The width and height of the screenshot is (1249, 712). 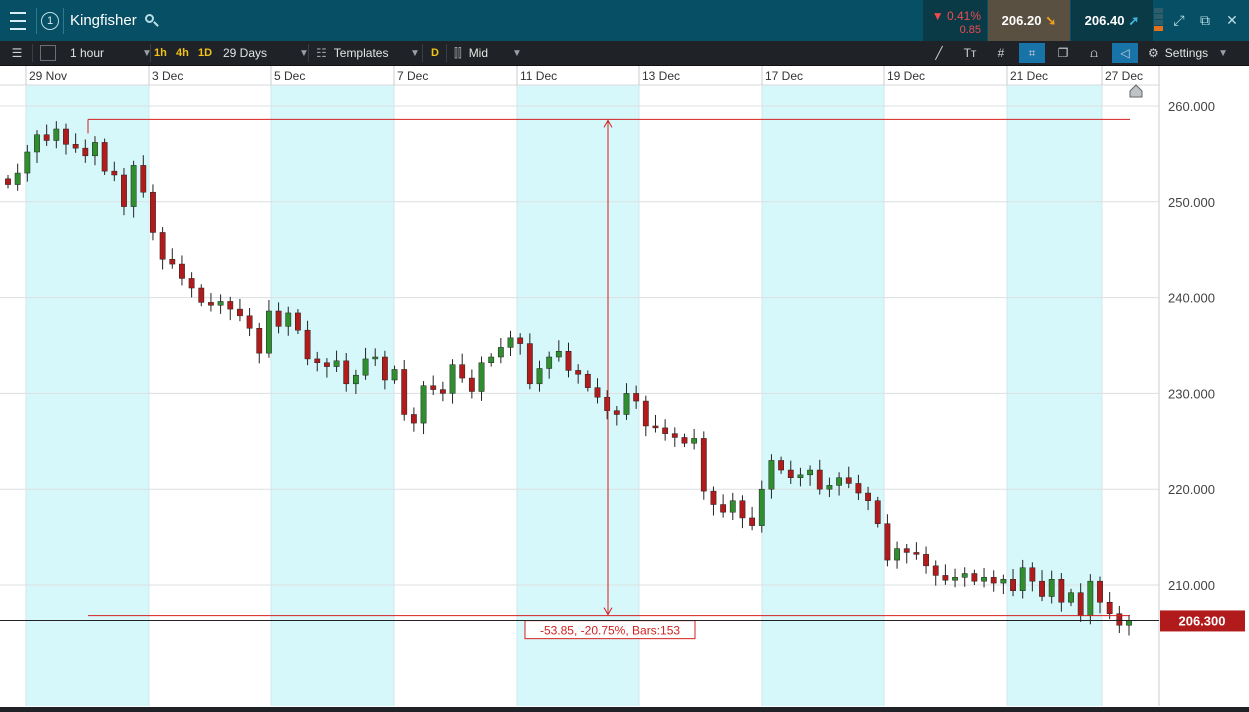 What do you see at coordinates (970, 53) in the screenshot?
I see `text-size-icon: Tᴛ` at bounding box center [970, 53].